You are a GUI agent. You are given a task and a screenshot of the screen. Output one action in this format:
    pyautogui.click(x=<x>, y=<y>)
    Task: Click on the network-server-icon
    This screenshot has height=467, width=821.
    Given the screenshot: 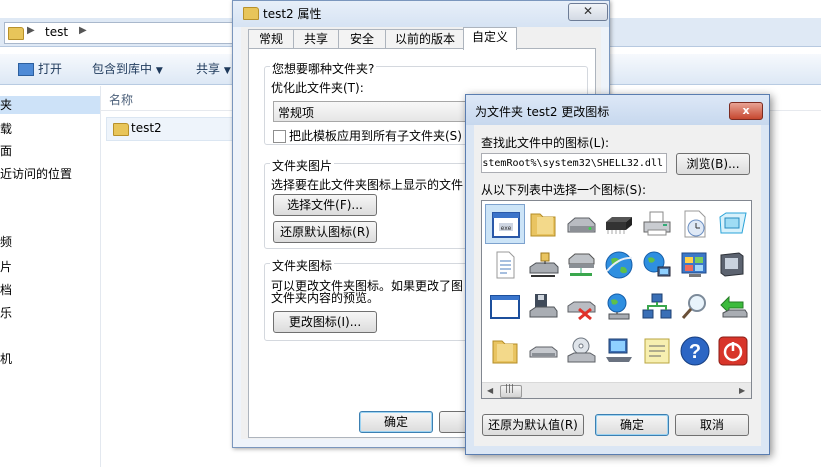 What is the action you would take?
    pyautogui.click(x=581, y=265)
    